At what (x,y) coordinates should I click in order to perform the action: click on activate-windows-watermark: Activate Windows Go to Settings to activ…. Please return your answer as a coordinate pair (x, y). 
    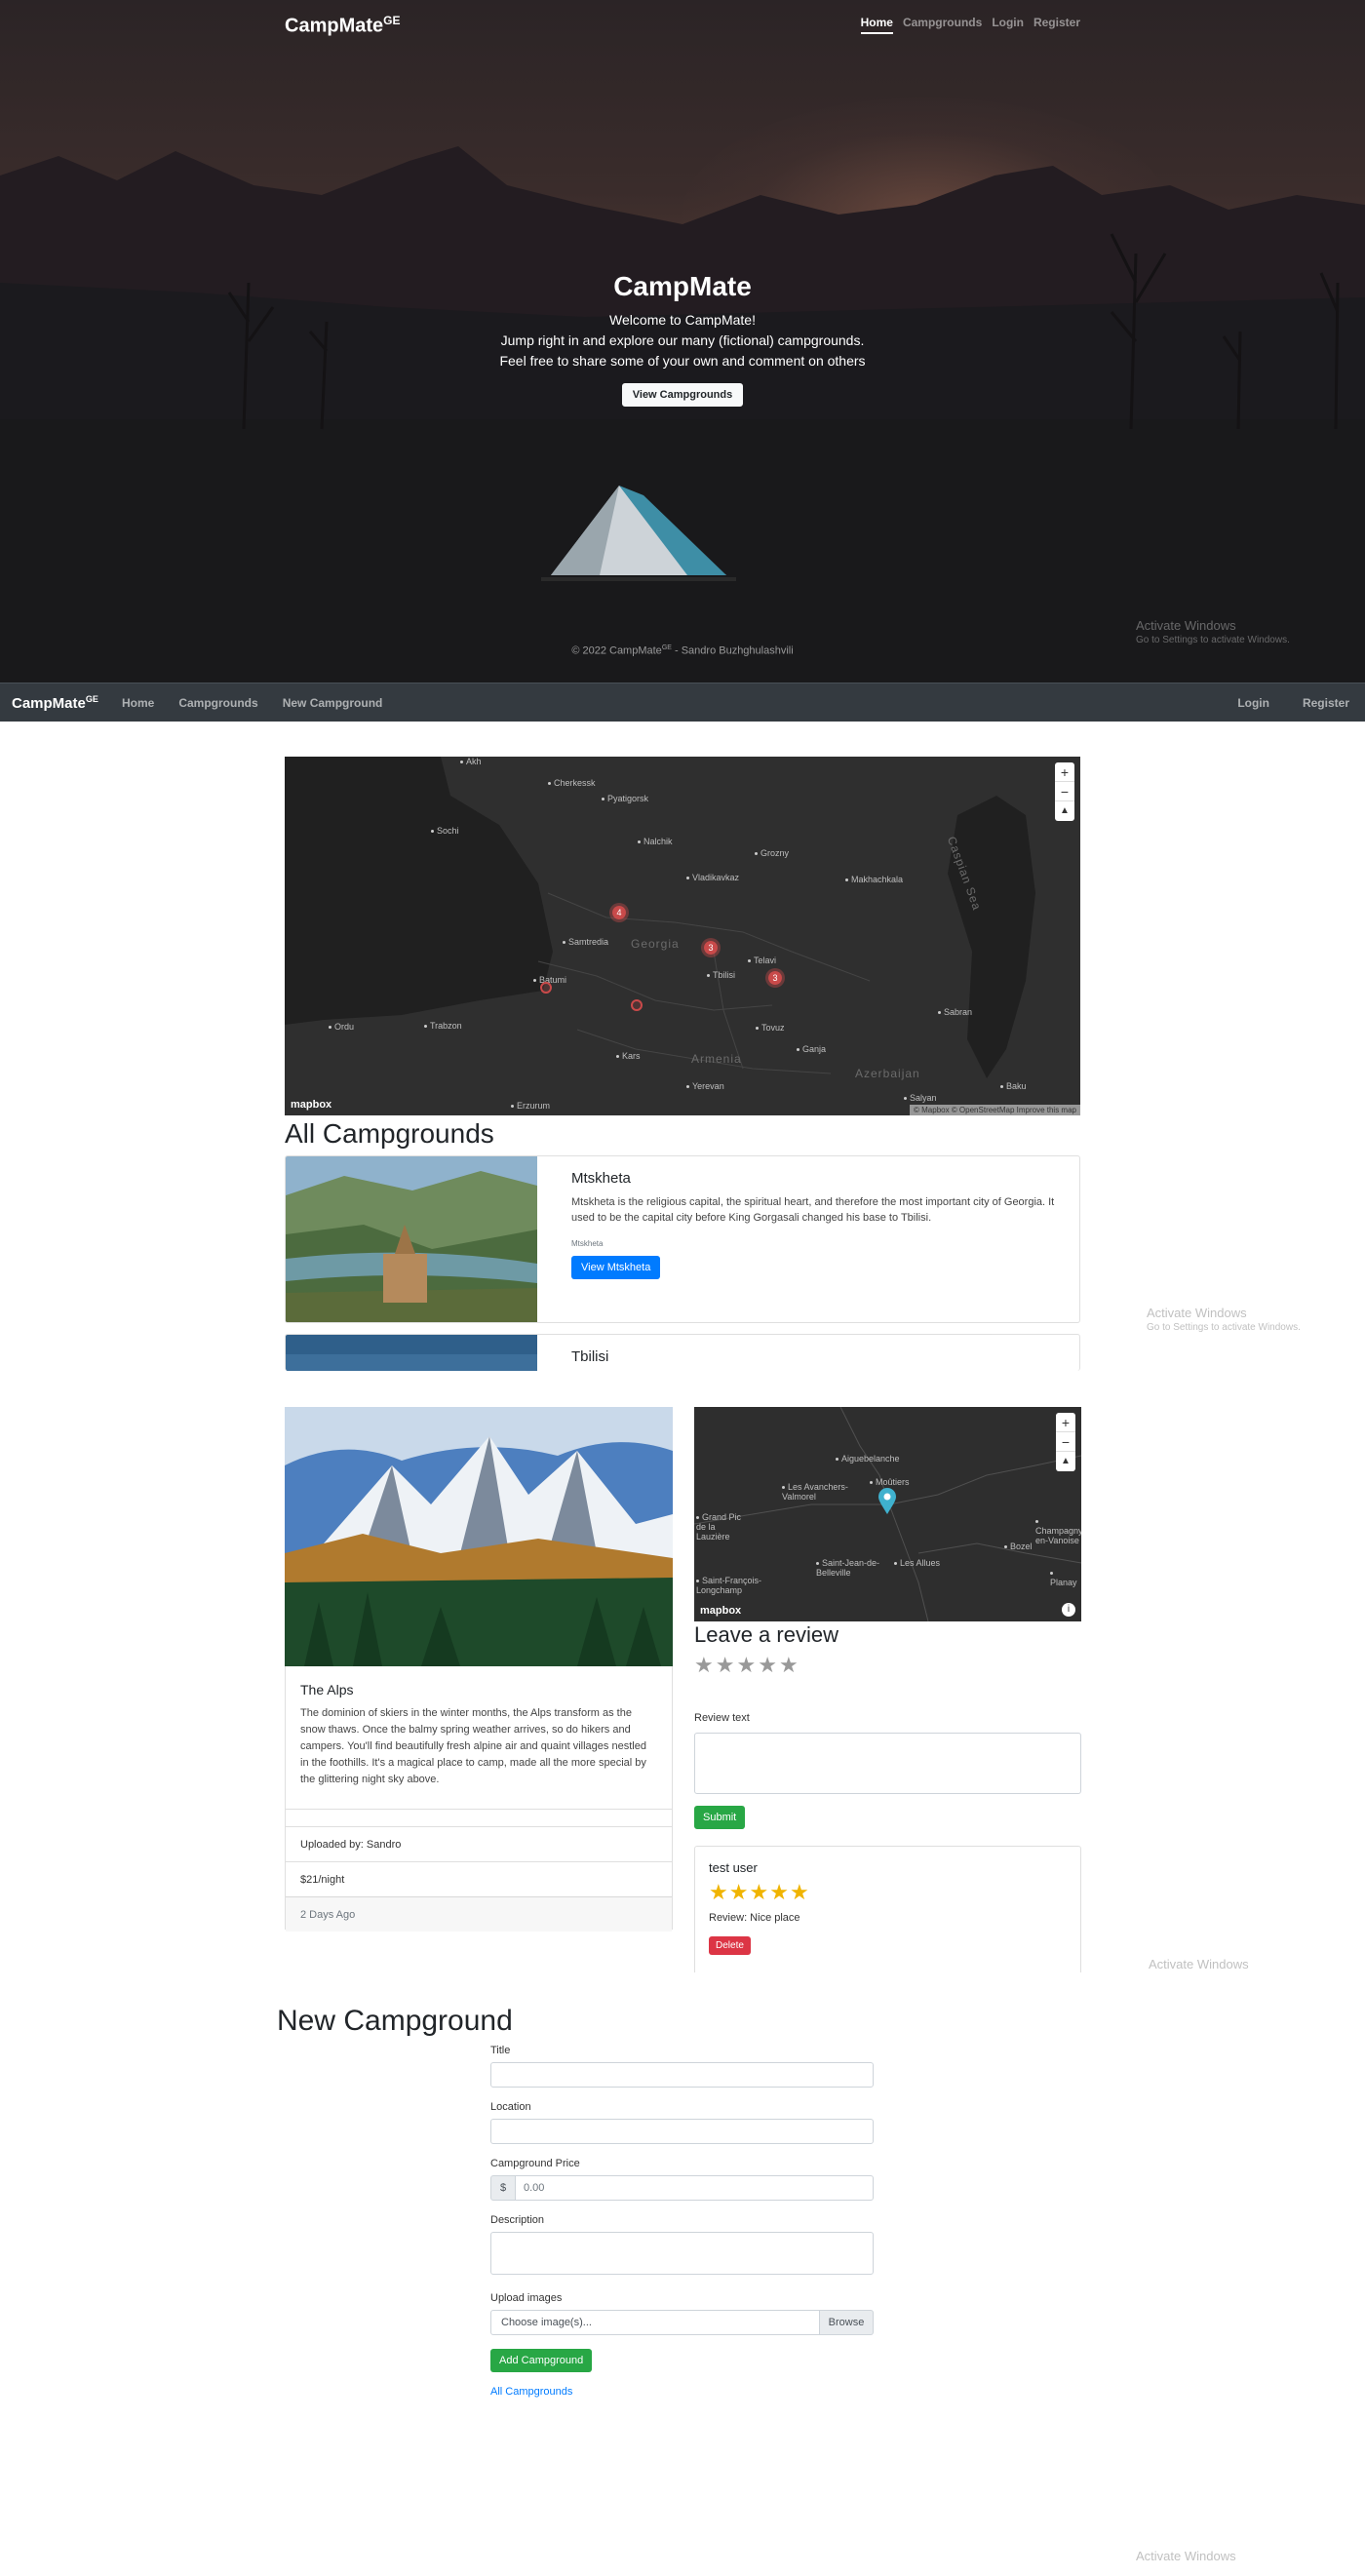
    Looking at the image, I should click on (1213, 631).